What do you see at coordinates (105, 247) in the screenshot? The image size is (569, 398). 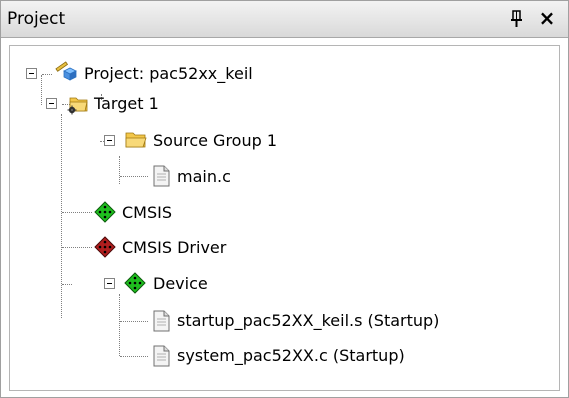 I see `component-red-icon` at bounding box center [105, 247].